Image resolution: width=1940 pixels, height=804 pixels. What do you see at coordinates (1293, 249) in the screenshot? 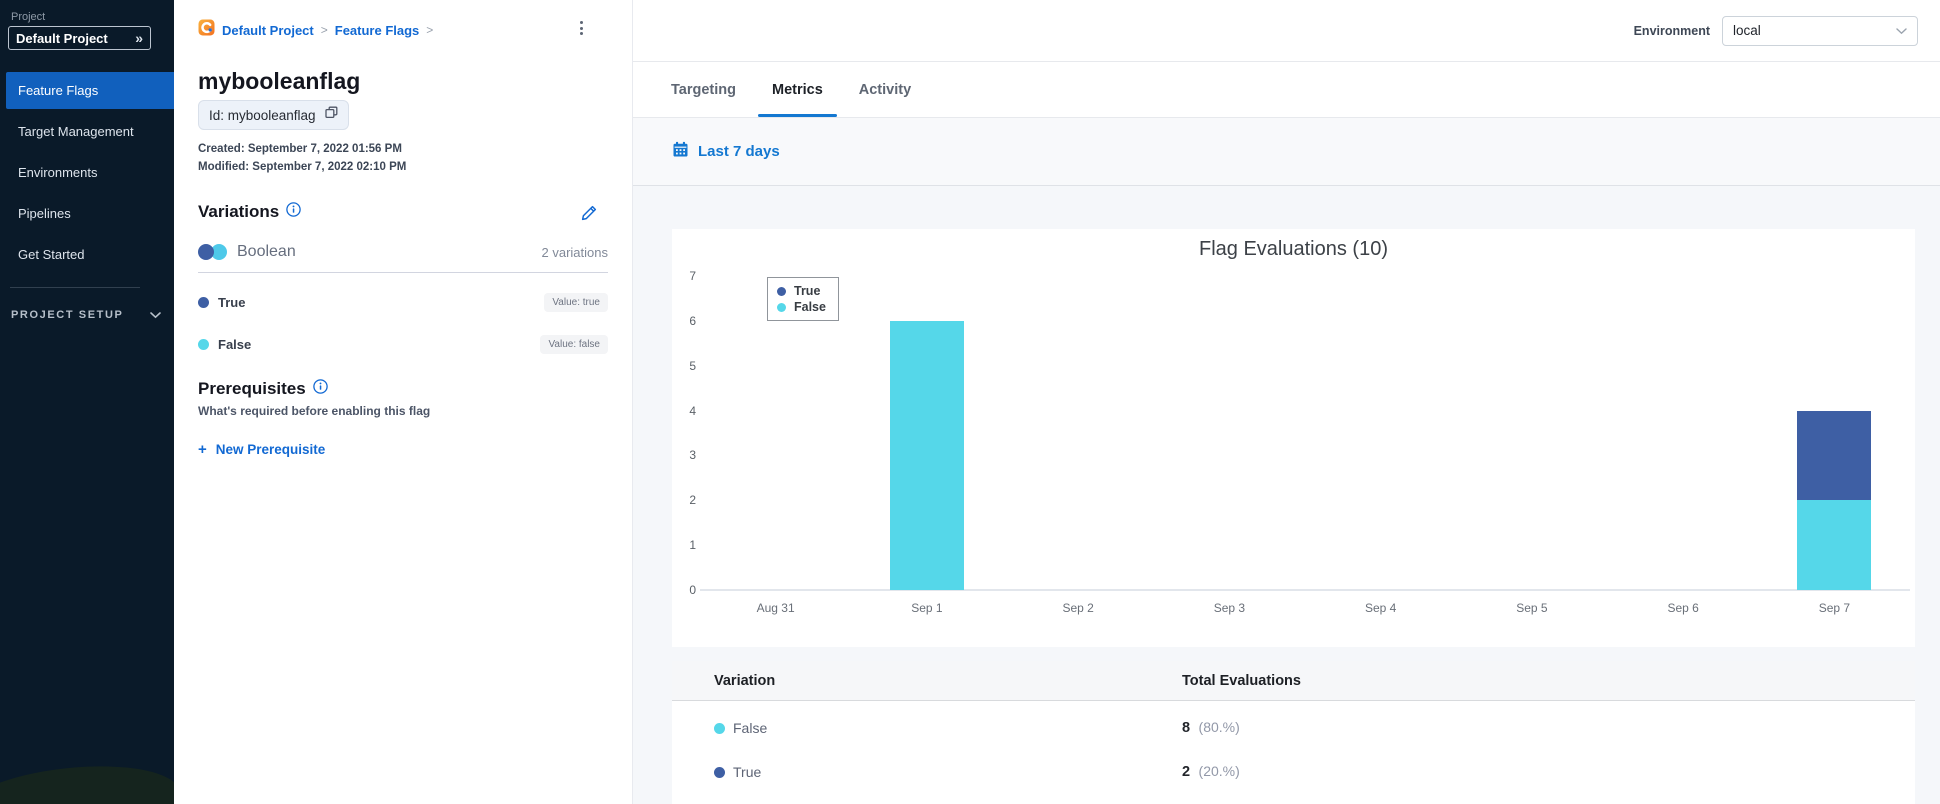
I see `chart-title: Flag Evaluations (10)` at bounding box center [1293, 249].